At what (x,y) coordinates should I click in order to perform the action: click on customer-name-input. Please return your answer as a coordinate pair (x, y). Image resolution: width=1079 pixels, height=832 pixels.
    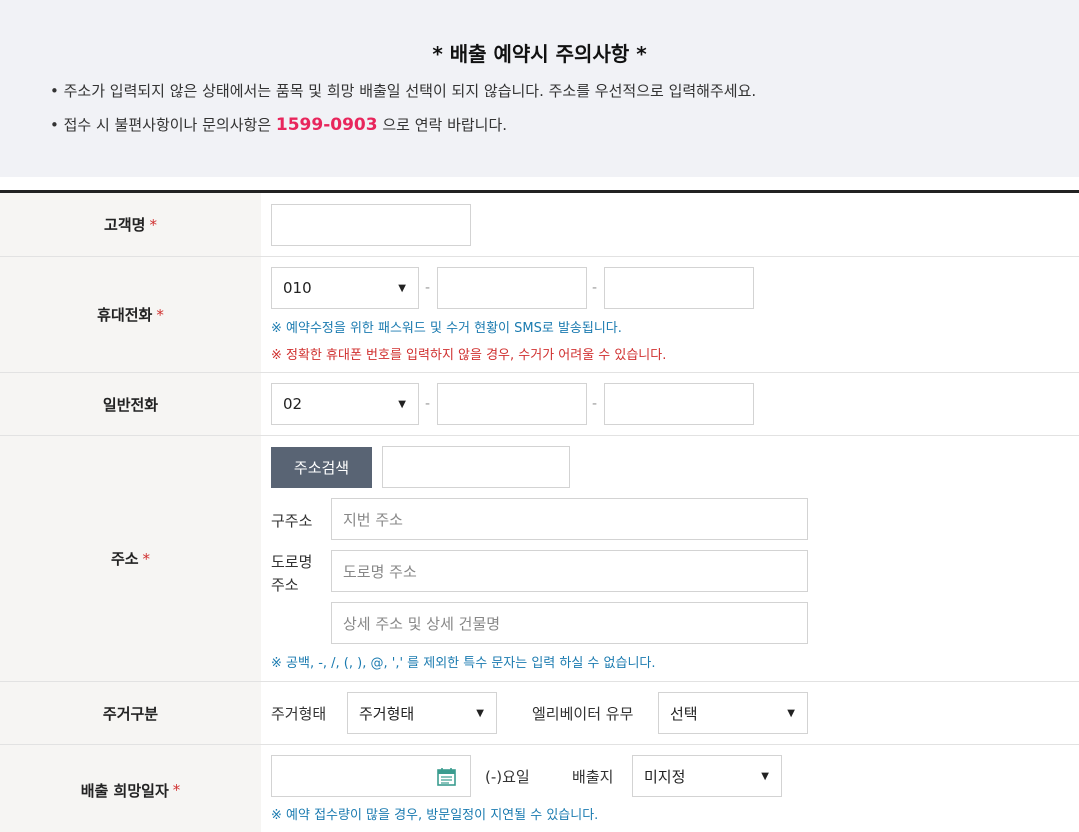
    Looking at the image, I should click on (371, 225).